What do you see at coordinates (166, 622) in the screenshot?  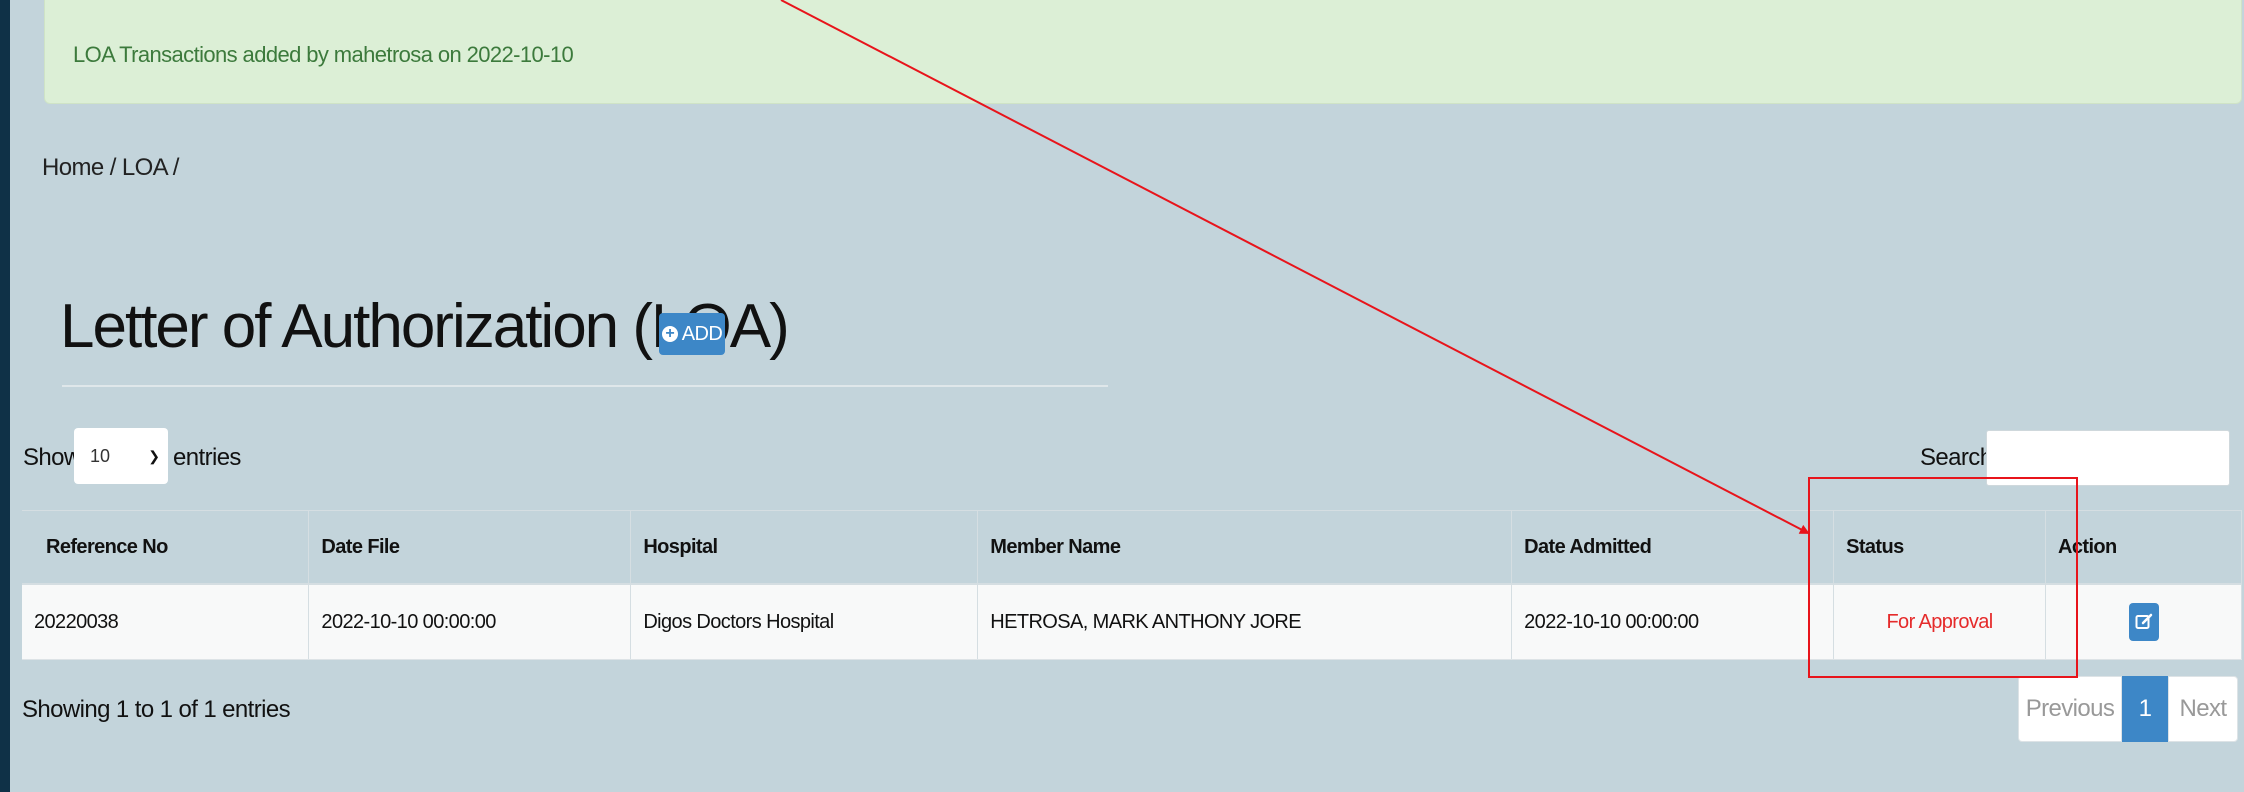 I see `cell-reference-no: 20220038` at bounding box center [166, 622].